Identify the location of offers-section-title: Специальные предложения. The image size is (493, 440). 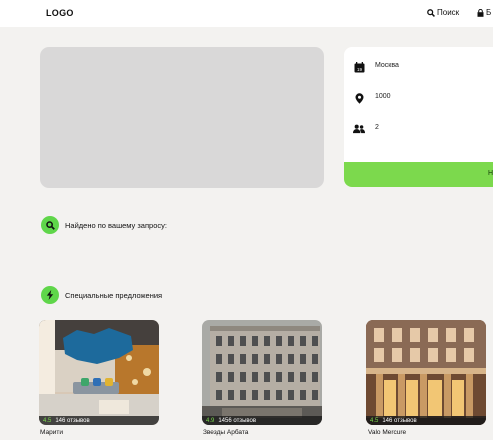
(101, 295).